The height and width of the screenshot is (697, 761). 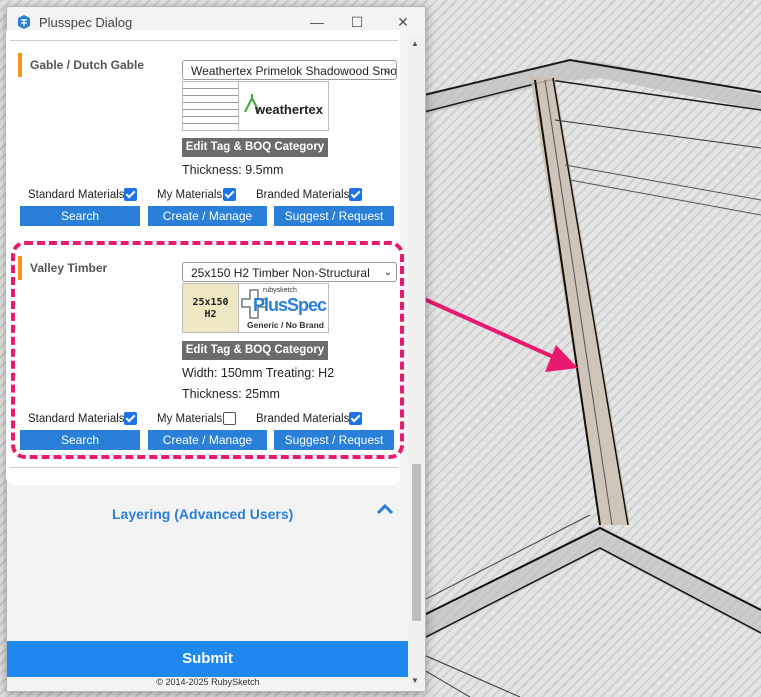 I want to click on gable-std-label: Standard Materials, so click(x=76, y=195).